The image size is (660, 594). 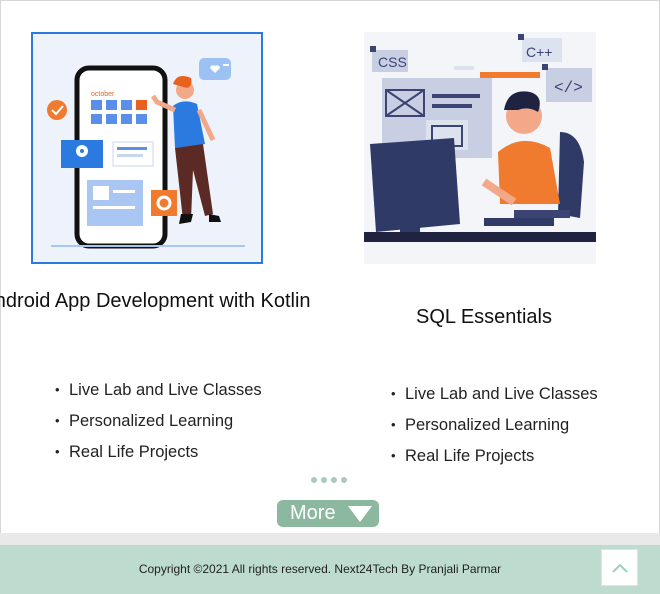 I want to click on course-title: Android App Development with Kotlin, so click(x=155, y=301).